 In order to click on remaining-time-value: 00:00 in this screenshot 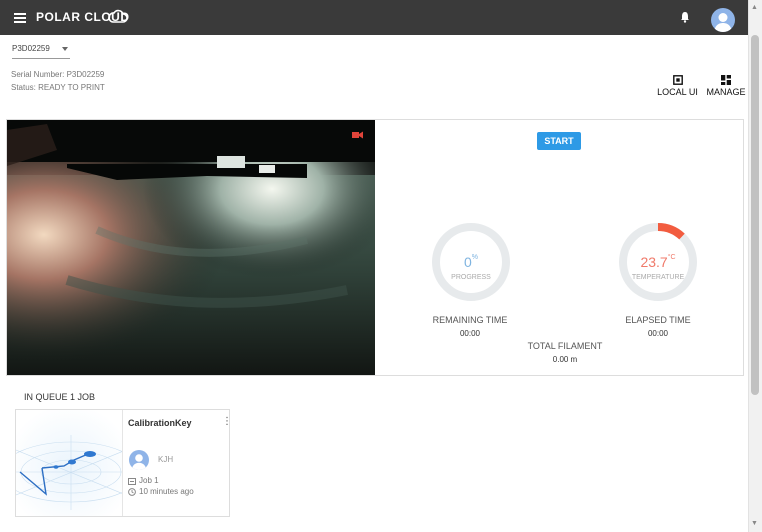, I will do `click(470, 333)`.